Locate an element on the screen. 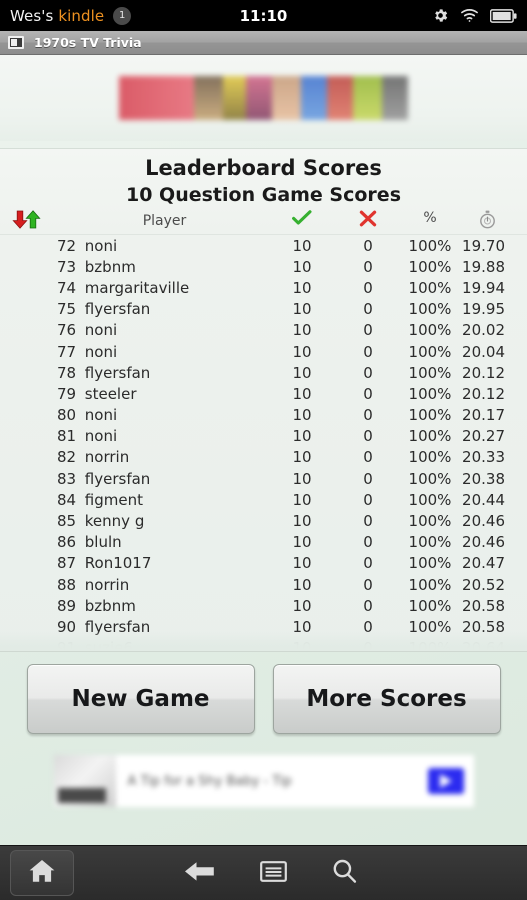 This screenshot has width=527, height=900. table-row: 87 Ron1017 10 0 100% 20.47 is located at coordinates (263, 563).